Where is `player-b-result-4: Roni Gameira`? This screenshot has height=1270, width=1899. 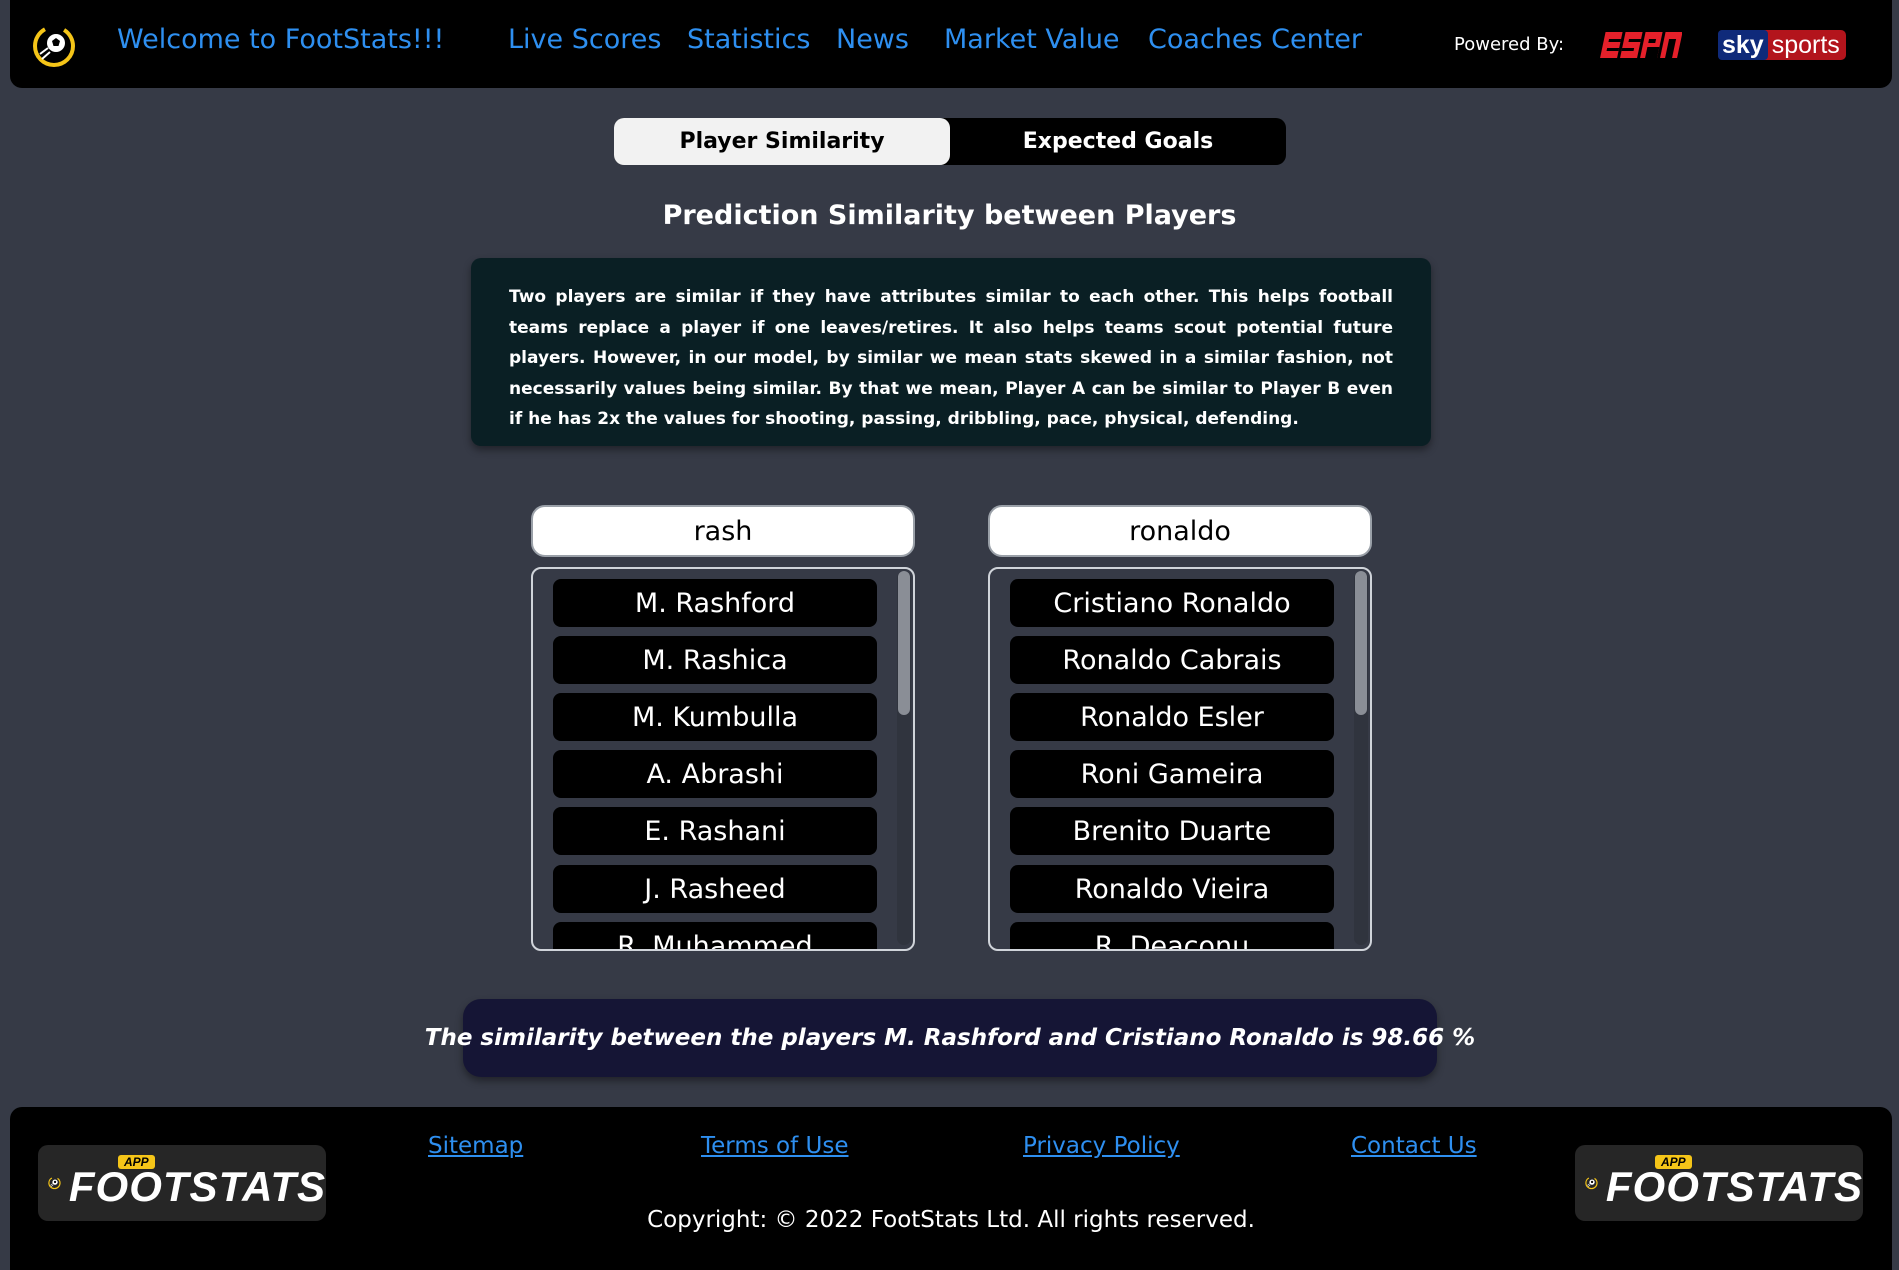
player-b-result-4: Roni Gameira is located at coordinates (1172, 774).